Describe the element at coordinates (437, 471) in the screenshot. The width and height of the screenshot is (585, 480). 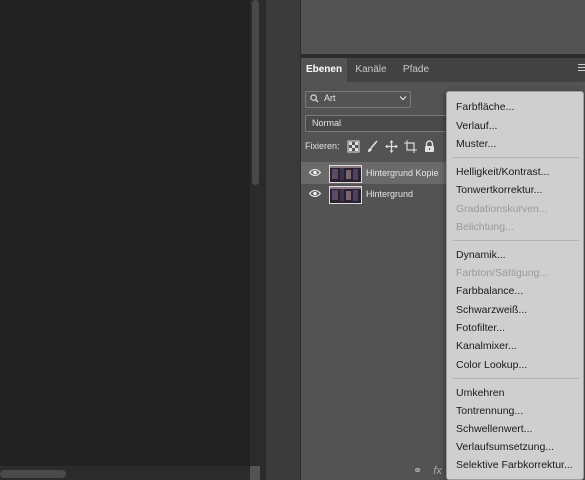
I see `fx-icon: fx` at that location.